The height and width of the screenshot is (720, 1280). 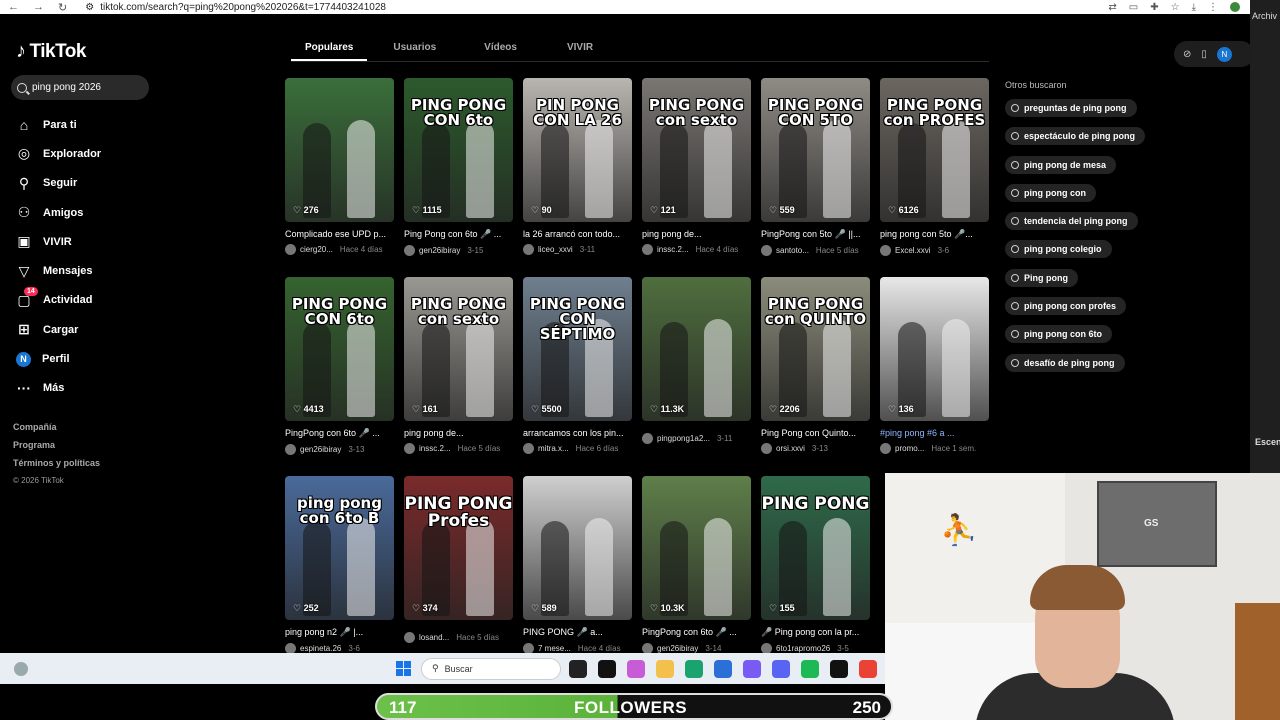 I want to click on related-search-chip: desafío de ping pong, so click(x=1065, y=362).